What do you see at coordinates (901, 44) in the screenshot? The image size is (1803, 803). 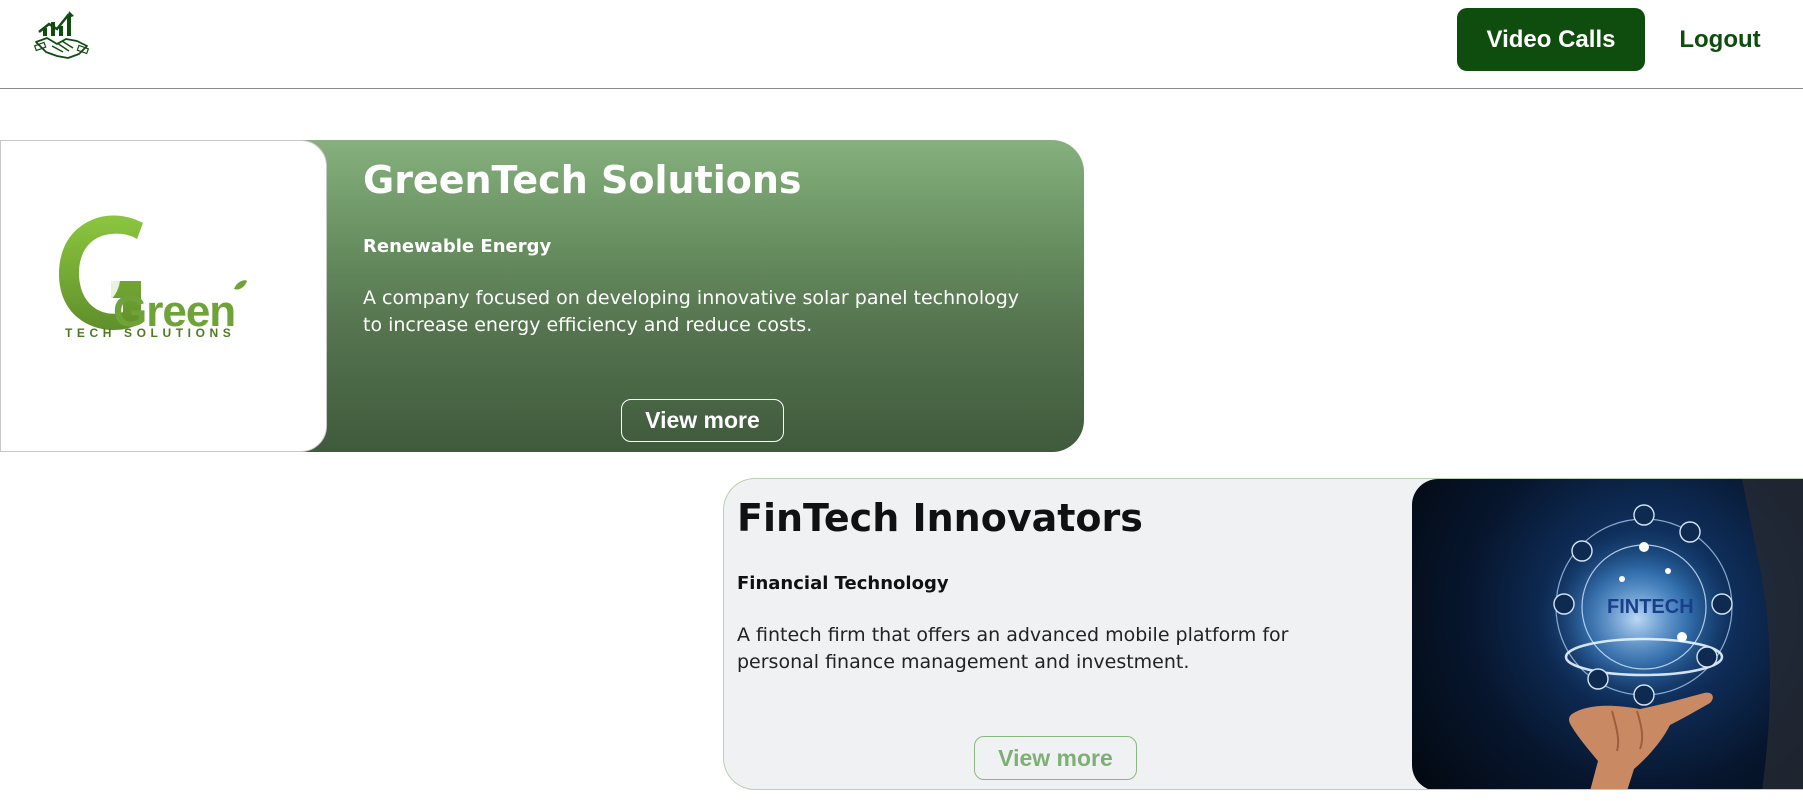 I see `top-navbar: Video Calls Logout` at bounding box center [901, 44].